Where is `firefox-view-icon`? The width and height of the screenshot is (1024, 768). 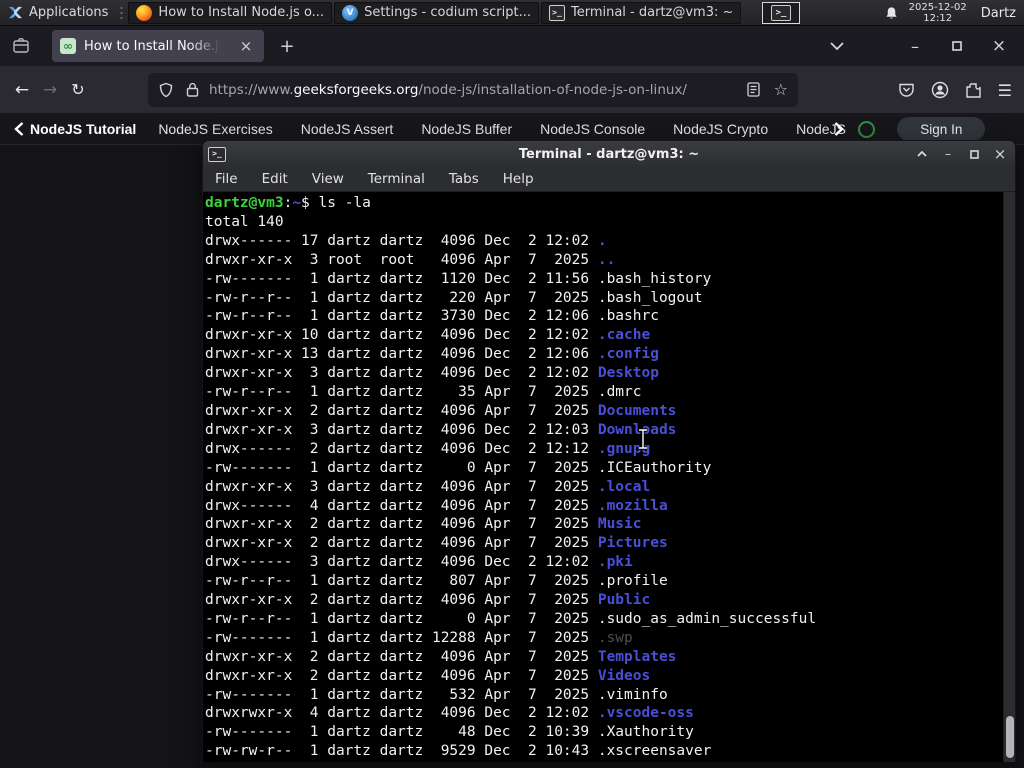
firefox-view-icon is located at coordinates (21, 46).